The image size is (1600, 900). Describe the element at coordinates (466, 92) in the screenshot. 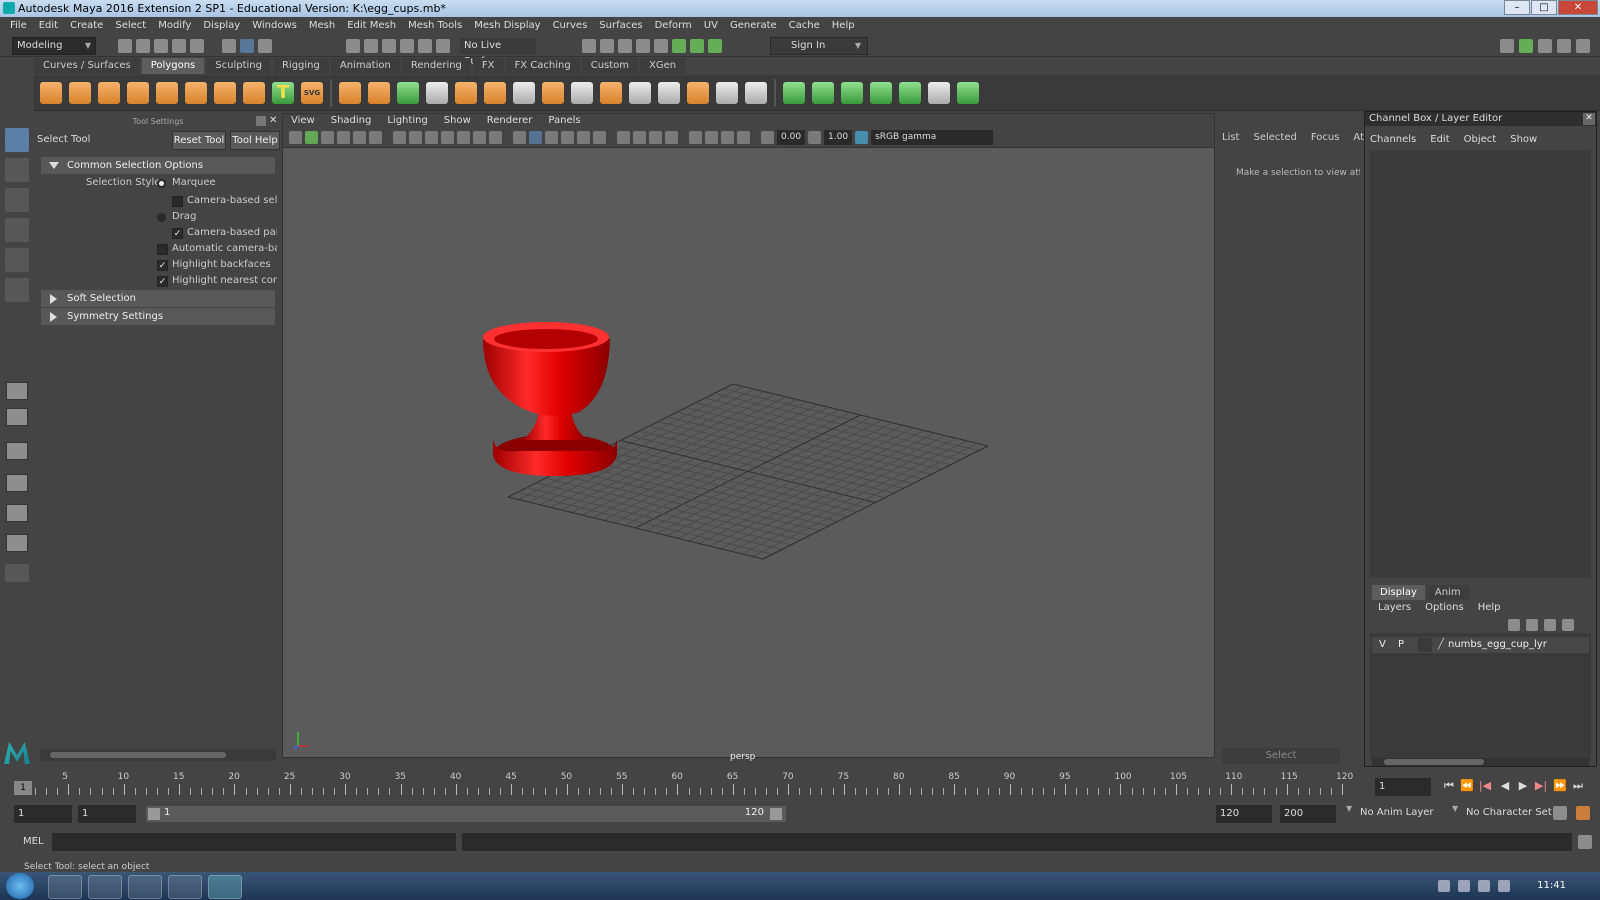

I see `bevel-icon` at that location.